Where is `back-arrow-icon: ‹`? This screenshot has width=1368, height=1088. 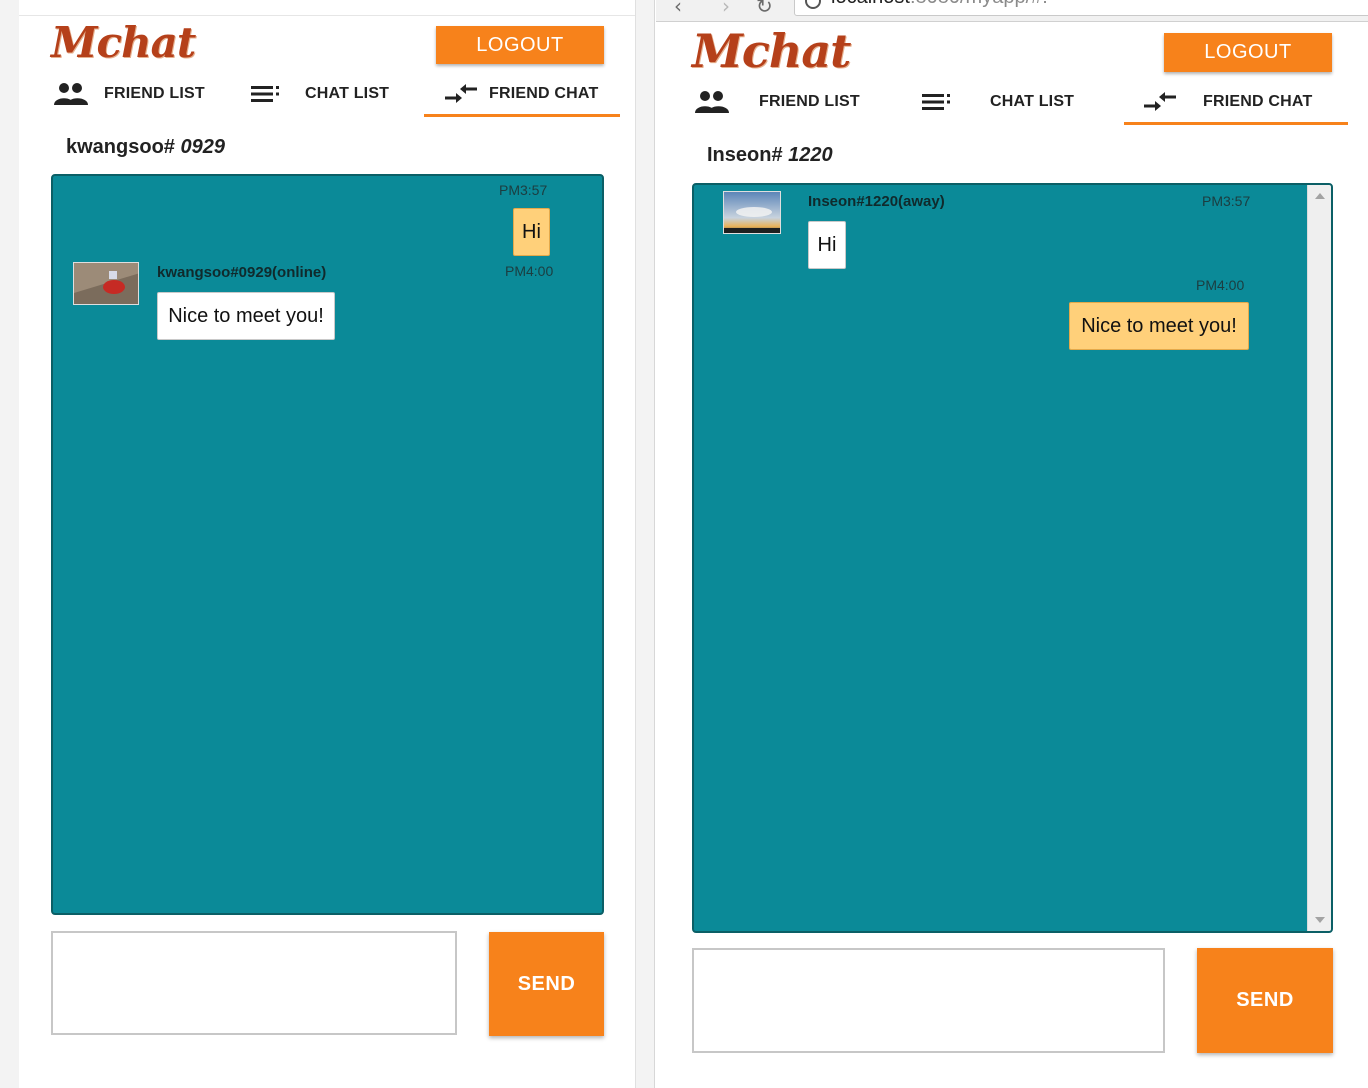 back-arrow-icon: ‹ is located at coordinates (678, 9).